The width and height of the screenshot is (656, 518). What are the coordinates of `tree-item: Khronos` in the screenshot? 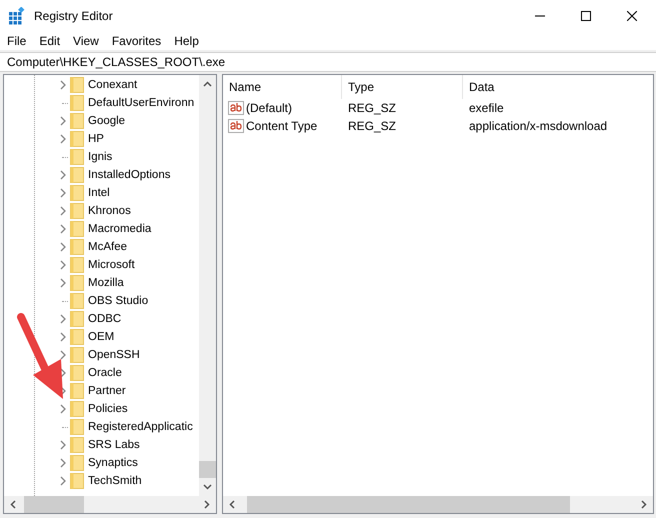 It's located at (109, 211).